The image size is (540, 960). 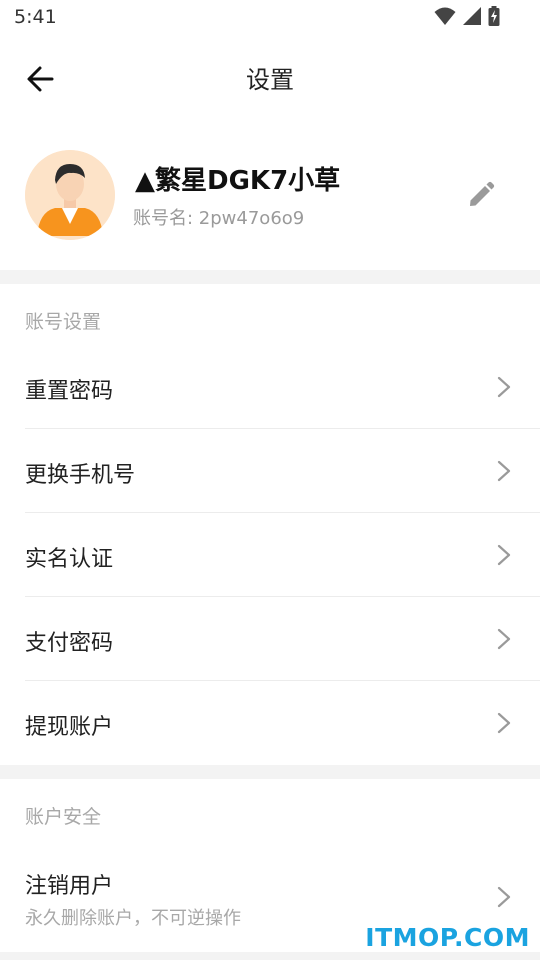 I want to click on real-name-verification-item: 实名认证, so click(x=270, y=555).